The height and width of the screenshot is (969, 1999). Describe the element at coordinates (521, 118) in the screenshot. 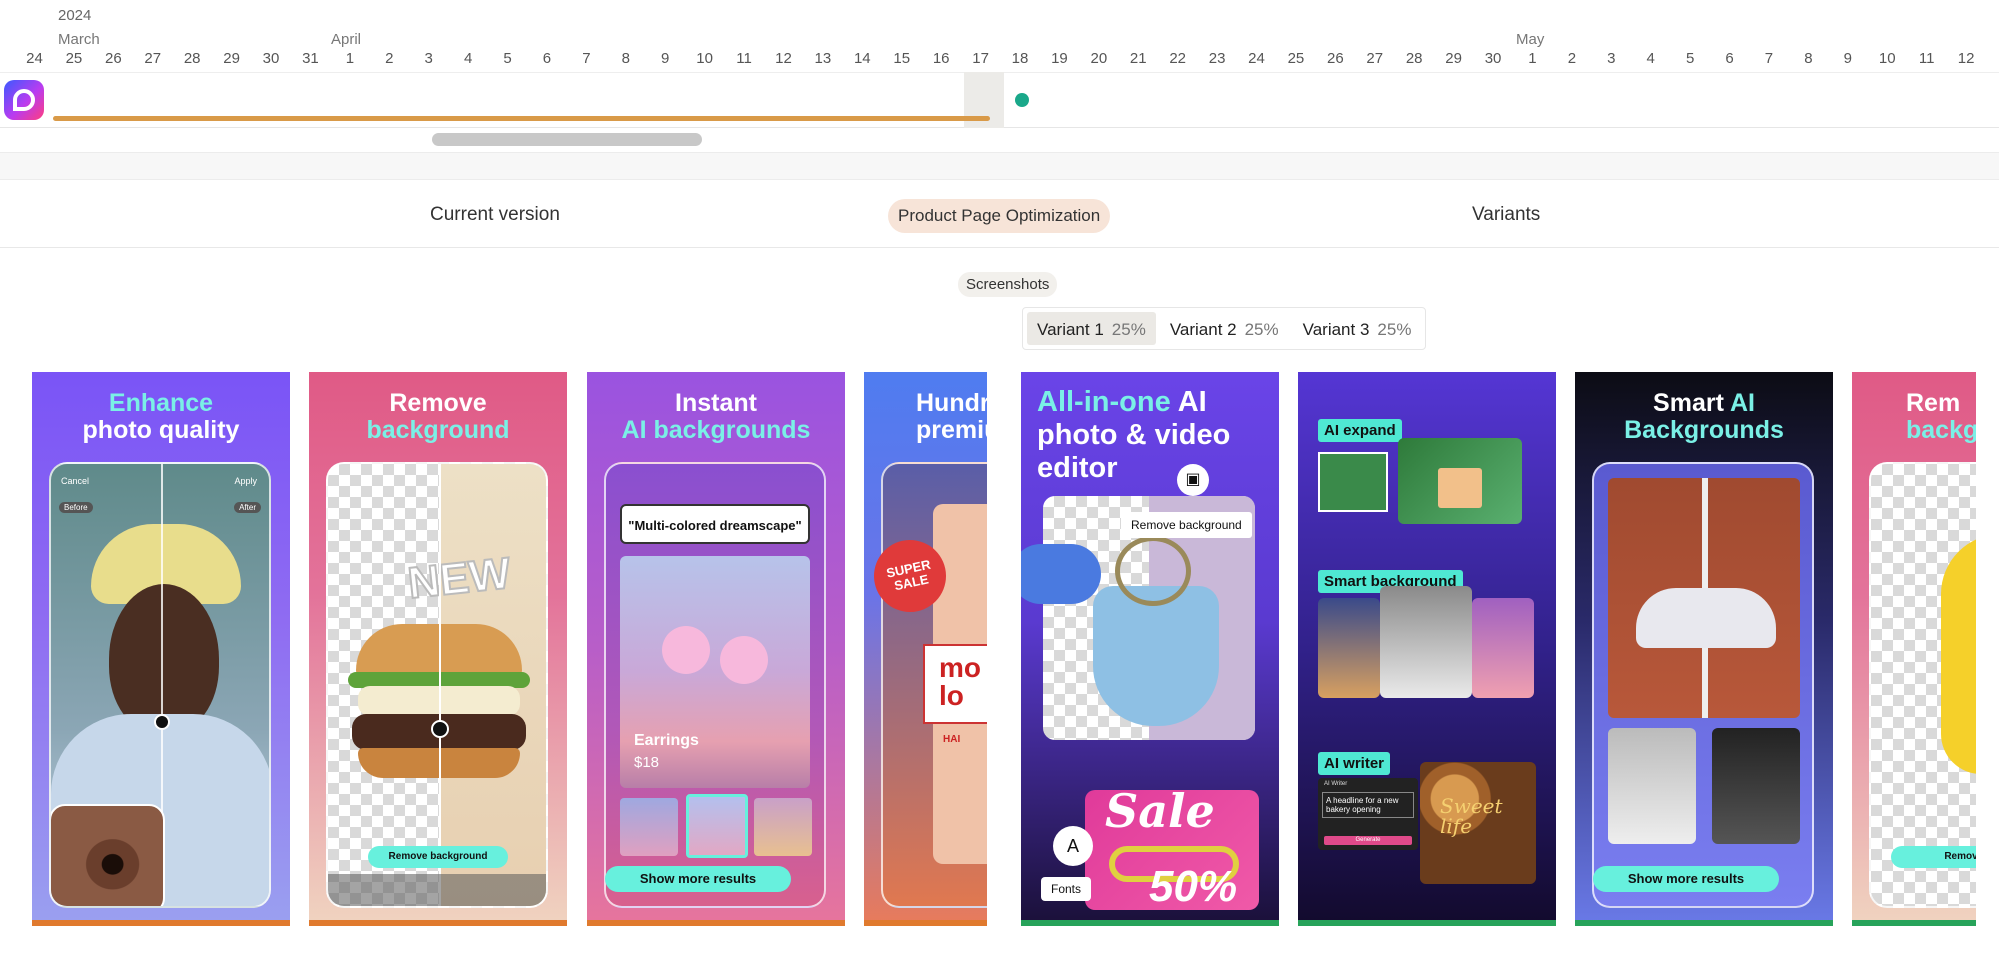

I see `timeline-version-bar` at that location.